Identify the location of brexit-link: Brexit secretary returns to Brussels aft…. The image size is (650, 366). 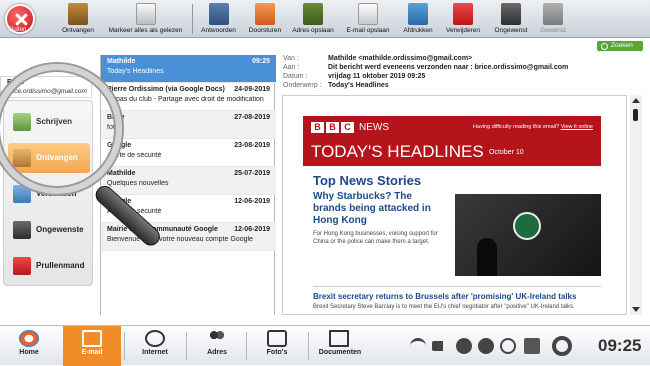
(444, 296).